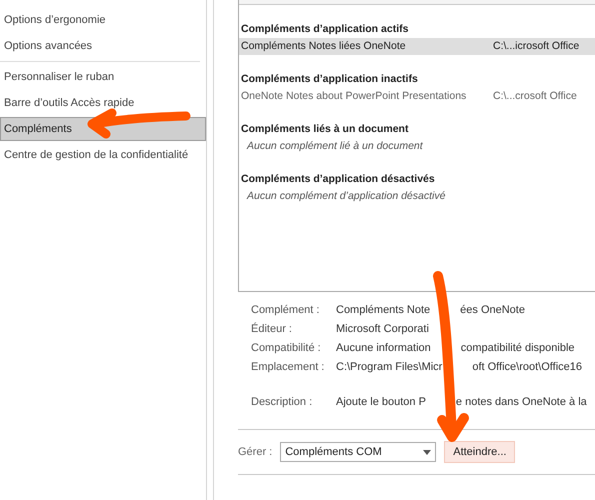 This screenshot has height=500, width=595. I want to click on addin-name: OneNote Notes about PowerPoint Presentations, so click(354, 96).